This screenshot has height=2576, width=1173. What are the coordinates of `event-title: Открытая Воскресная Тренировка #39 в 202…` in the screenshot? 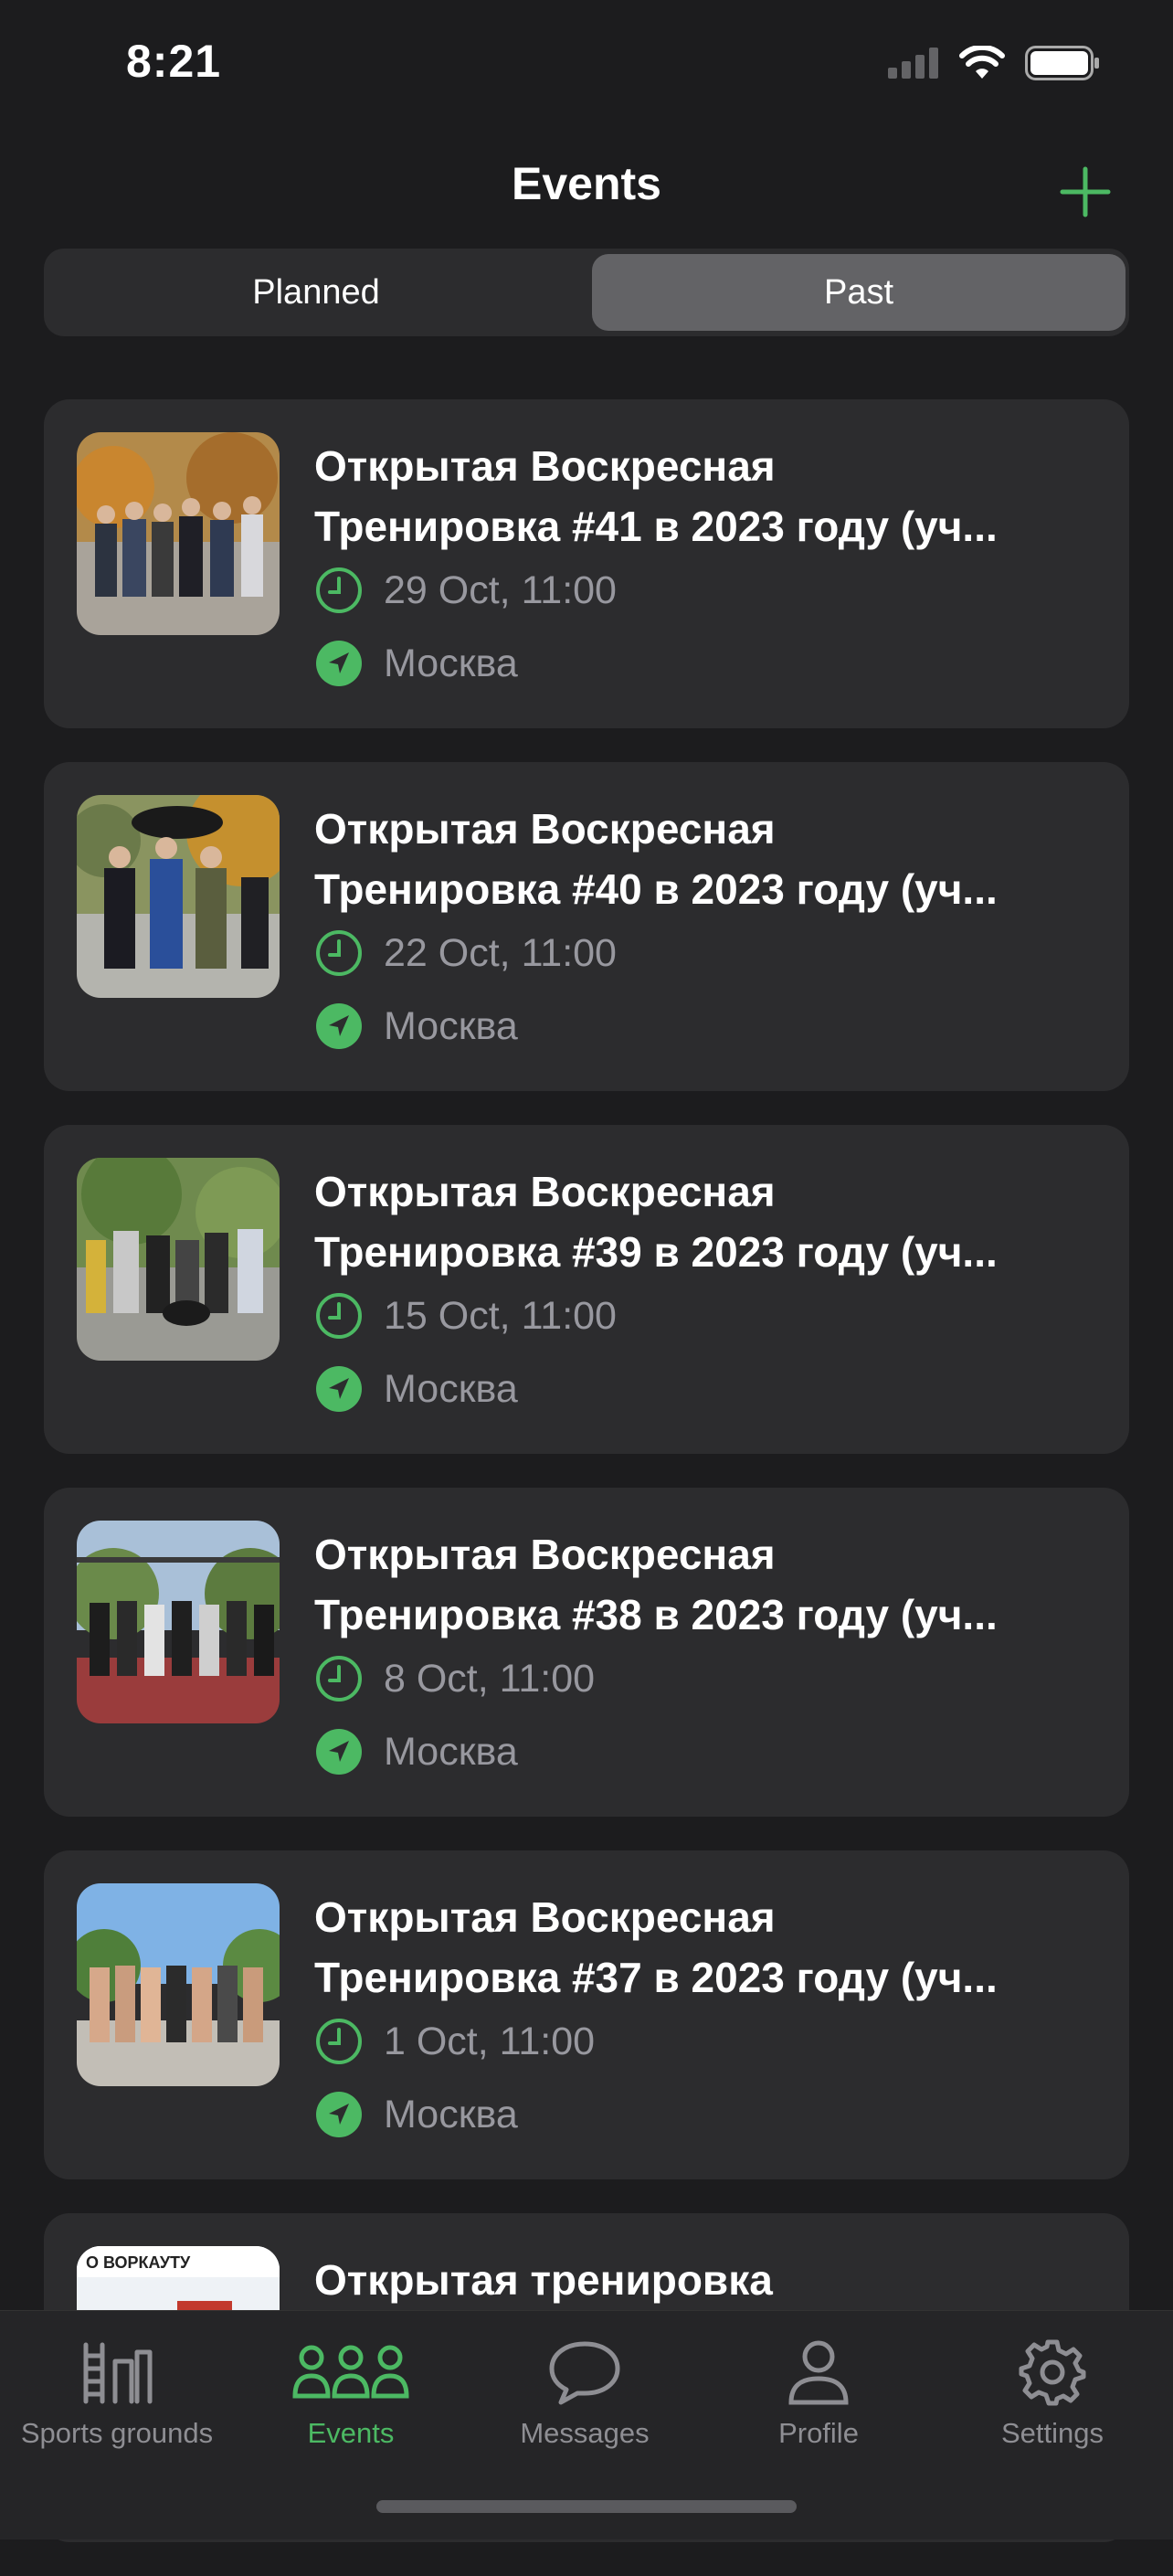 It's located at (656, 1222).